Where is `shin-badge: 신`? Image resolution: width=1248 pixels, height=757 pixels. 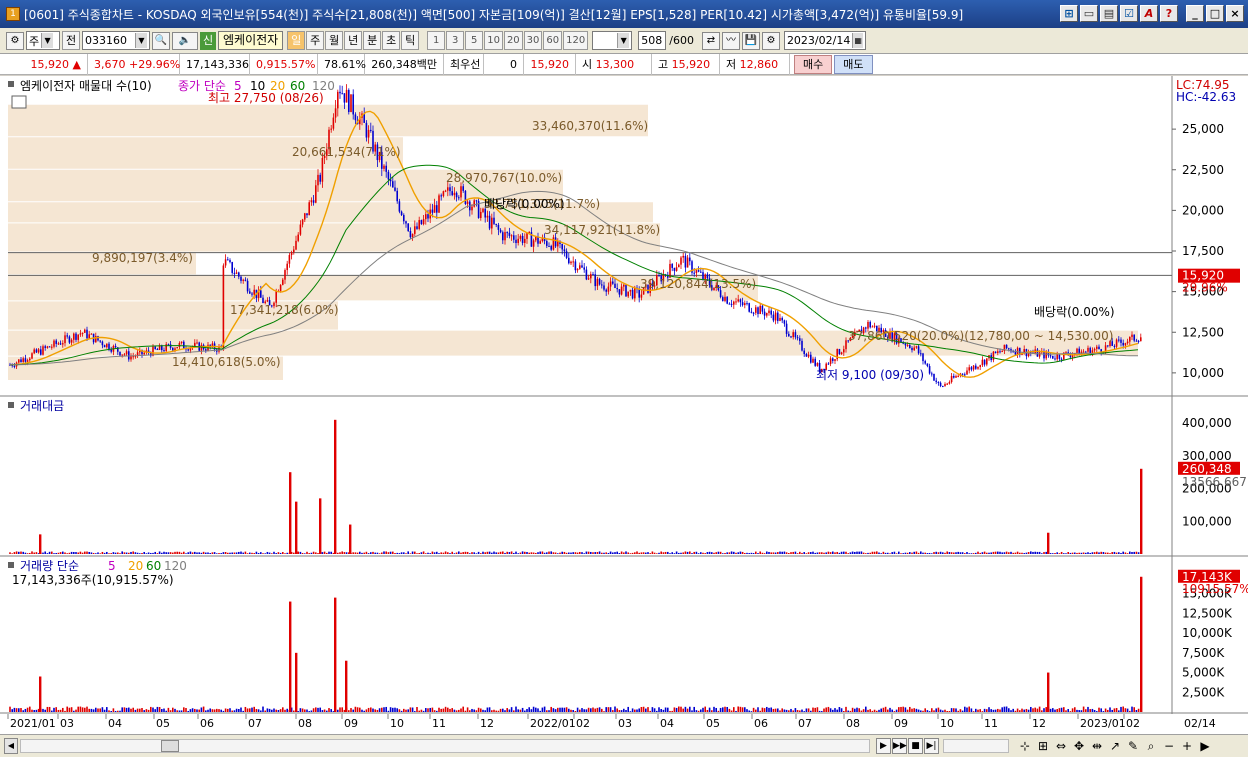
shin-badge: 신 is located at coordinates (208, 40).